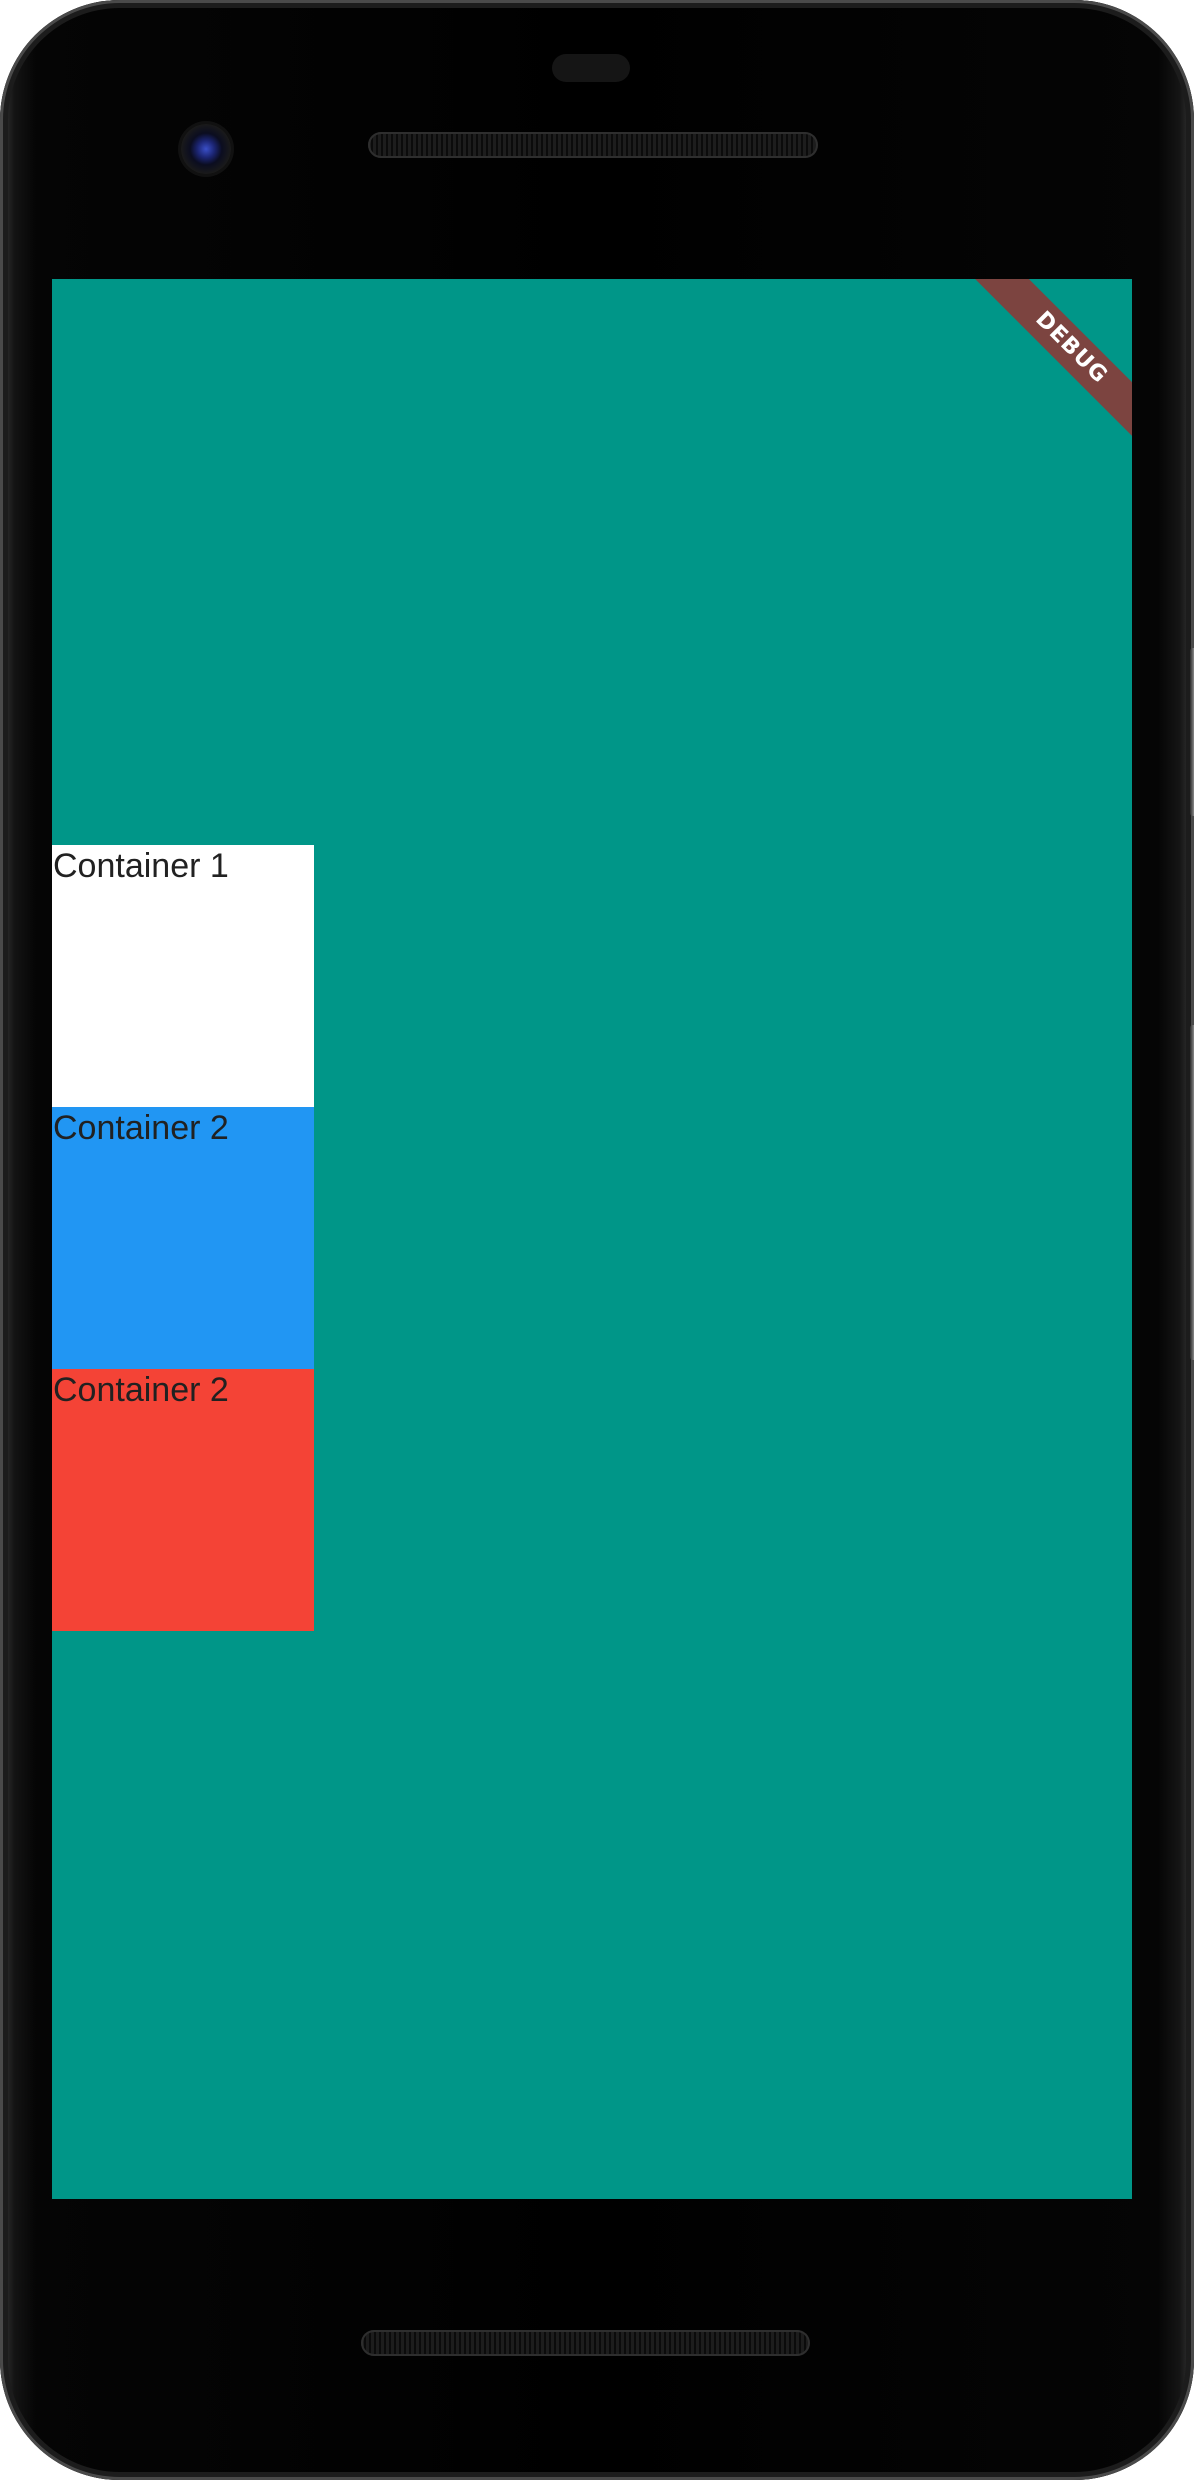 This screenshot has height=2480, width=1194. What do you see at coordinates (183, 1500) in the screenshot?
I see `container-3: Container 2` at bounding box center [183, 1500].